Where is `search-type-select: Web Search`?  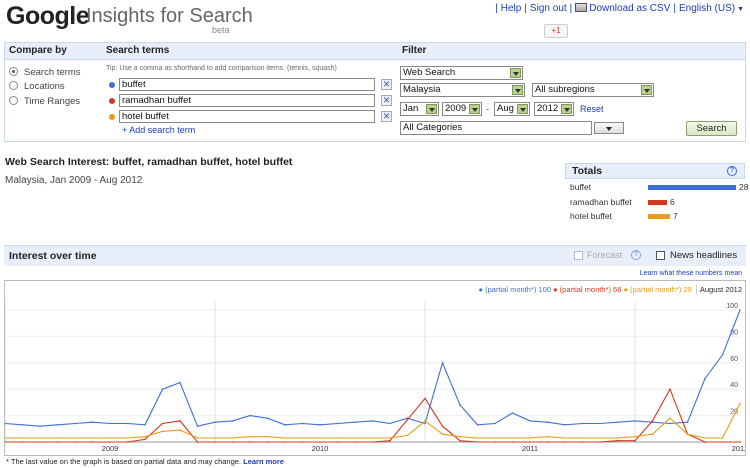
search-type-select: Web Search is located at coordinates (461, 73).